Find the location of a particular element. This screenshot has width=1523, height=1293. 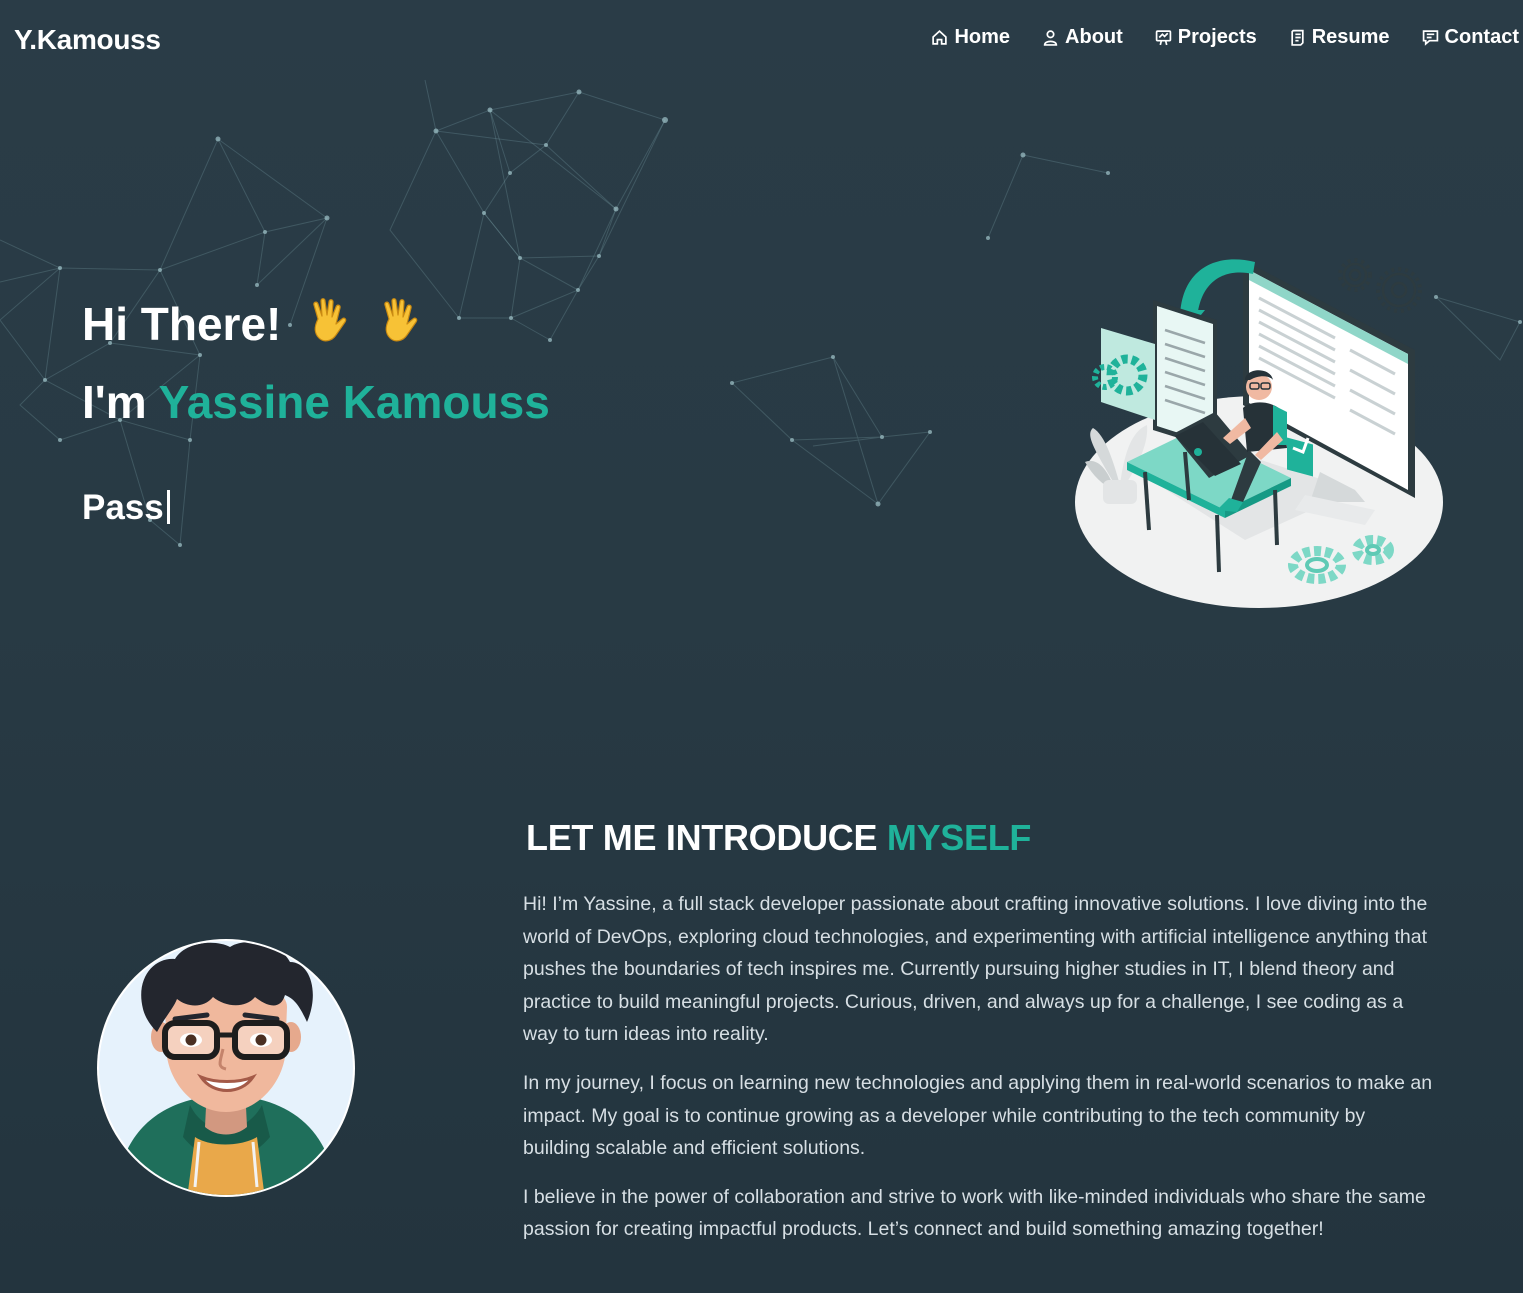

hero-greeting: Hi There! is located at coordinates (252, 327).